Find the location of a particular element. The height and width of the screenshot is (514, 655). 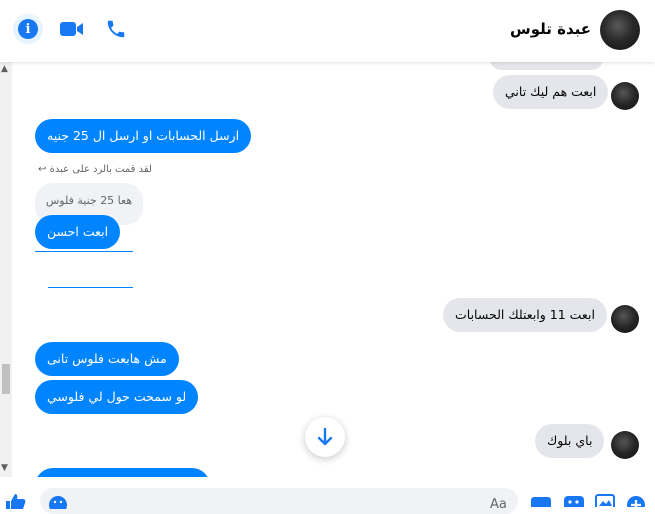

scroll-down-arrow-icon: ▼ is located at coordinates (4, 468).